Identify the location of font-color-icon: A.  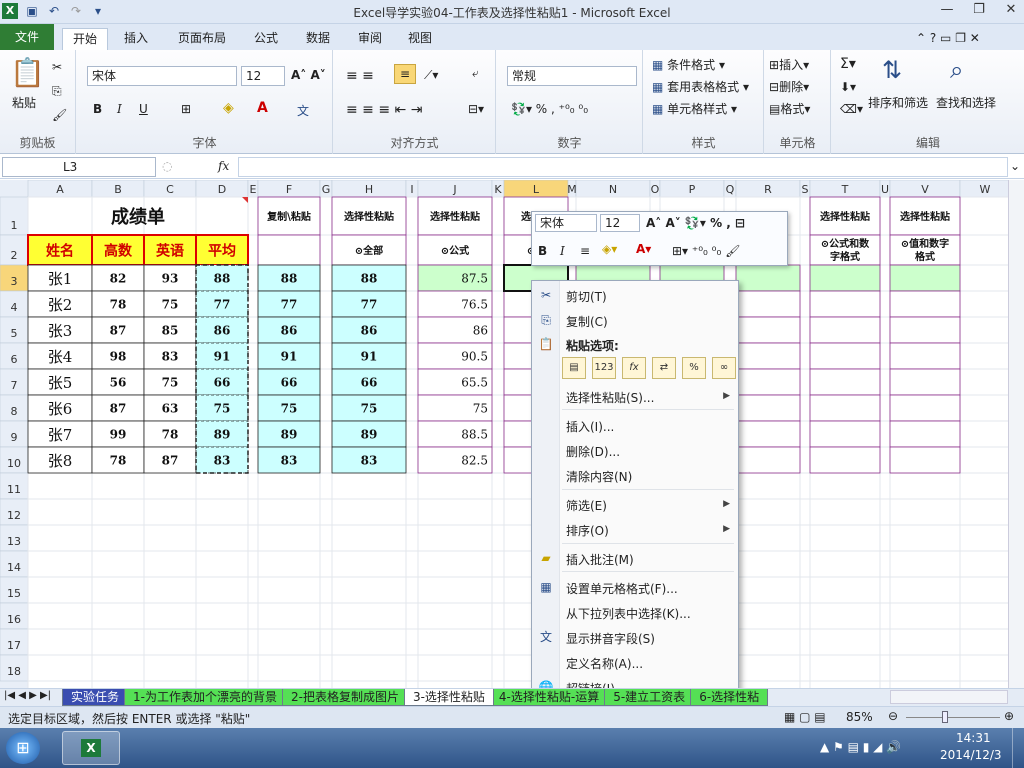
(262, 108).